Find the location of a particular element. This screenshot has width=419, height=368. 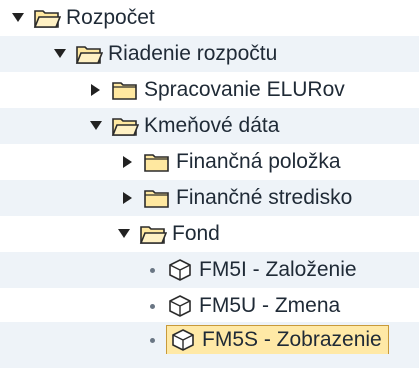

tree-node-fm5i: FM5I - Založenie is located at coordinates (209, 270).